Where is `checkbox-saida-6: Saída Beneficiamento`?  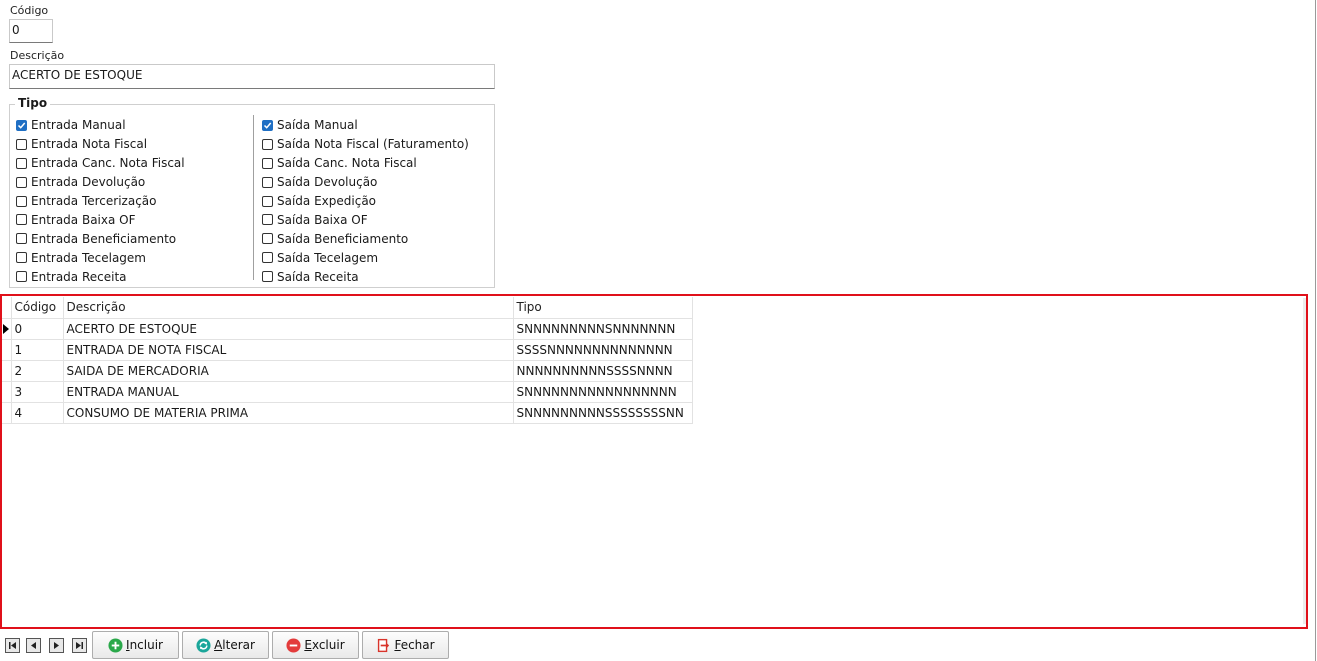 checkbox-saida-6: Saída Beneficiamento is located at coordinates (365, 238).